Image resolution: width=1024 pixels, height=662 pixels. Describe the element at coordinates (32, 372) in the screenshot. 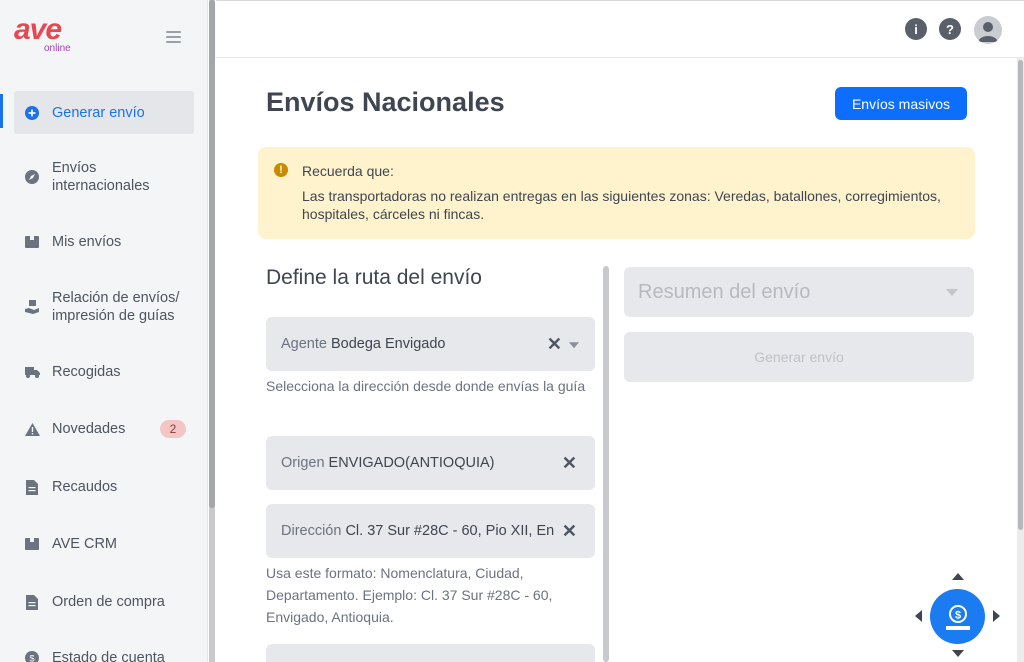

I see `truck-icon` at that location.